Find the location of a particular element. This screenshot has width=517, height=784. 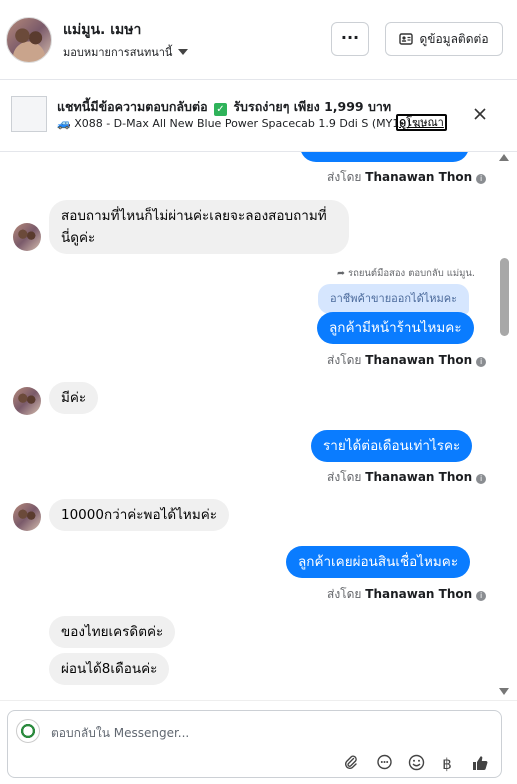

close-icon is located at coordinates (480, 114).